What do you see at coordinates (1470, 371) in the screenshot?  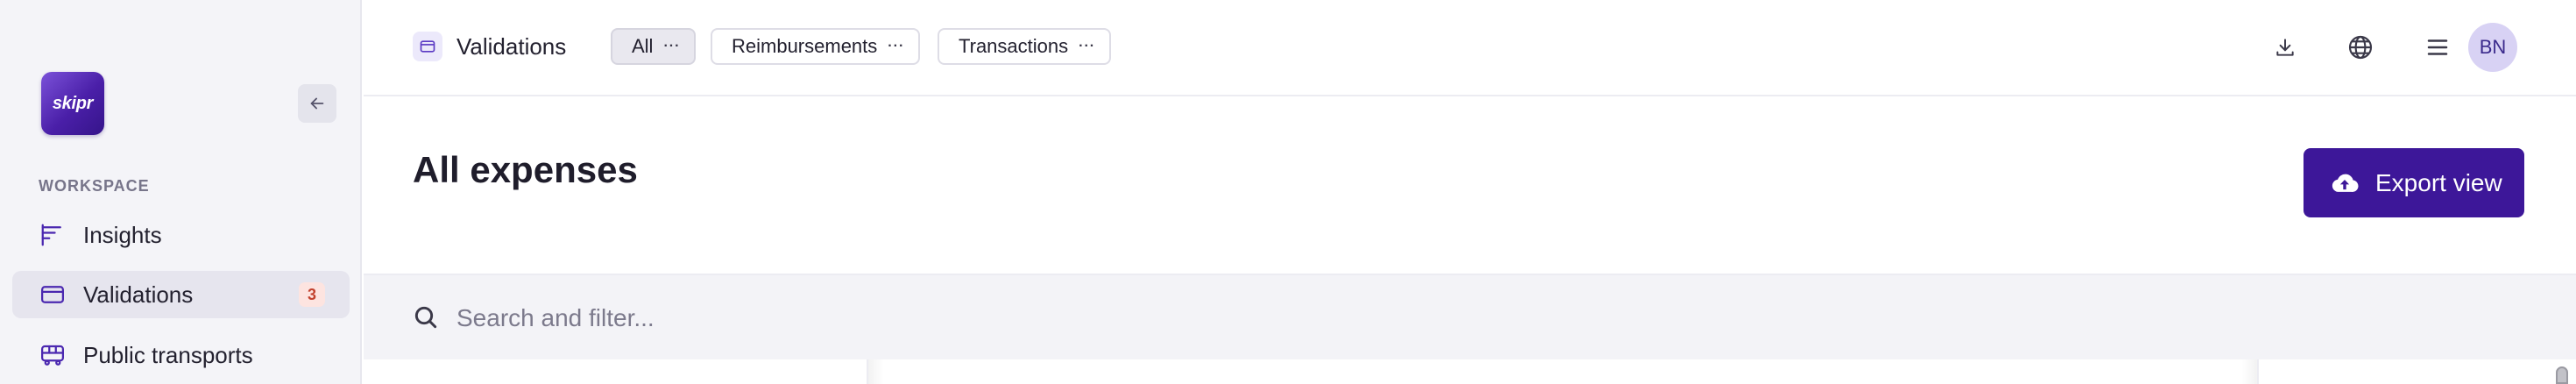 I see `table-header-strip` at bounding box center [1470, 371].